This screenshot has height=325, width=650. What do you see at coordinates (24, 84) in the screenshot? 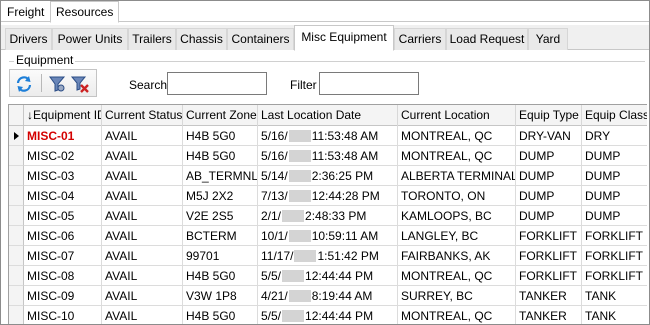
I see `refresh-icon` at bounding box center [24, 84].